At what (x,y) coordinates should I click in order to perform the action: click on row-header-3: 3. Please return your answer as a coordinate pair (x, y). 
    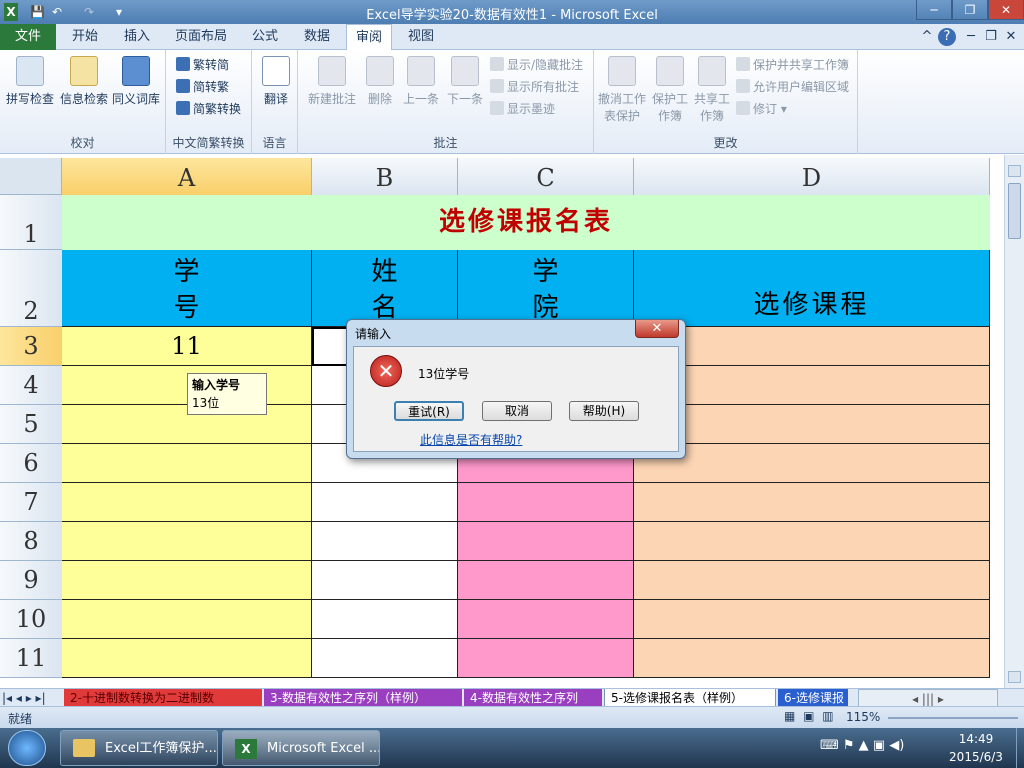
    Looking at the image, I should click on (31, 346).